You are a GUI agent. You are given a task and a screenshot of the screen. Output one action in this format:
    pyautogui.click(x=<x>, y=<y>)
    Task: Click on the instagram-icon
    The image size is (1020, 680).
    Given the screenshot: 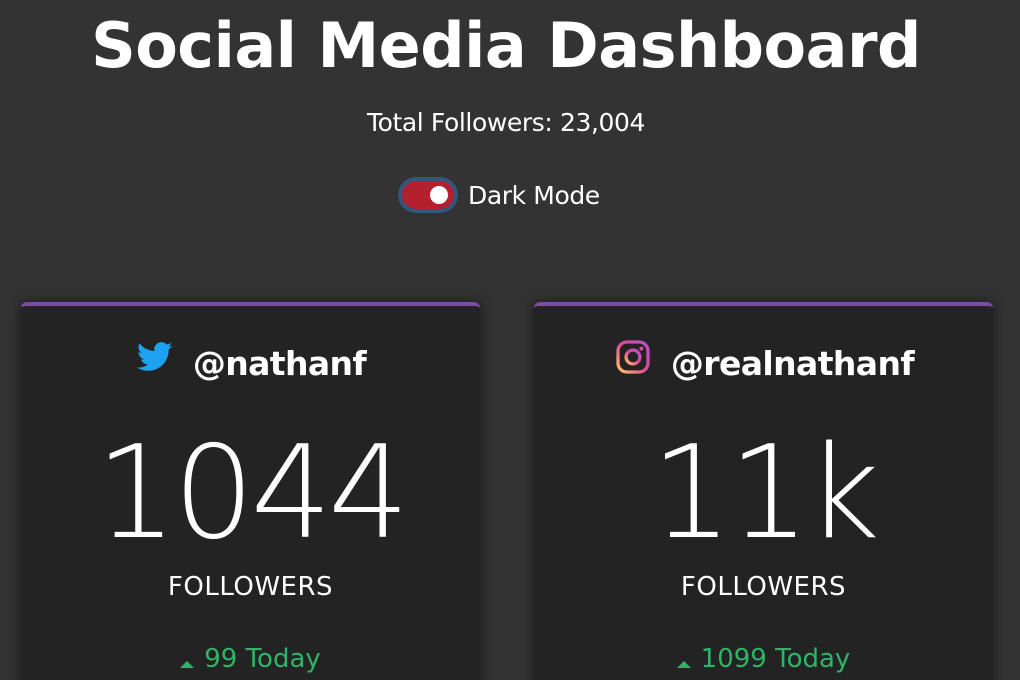 What is the action you would take?
    pyautogui.click(x=633, y=357)
    